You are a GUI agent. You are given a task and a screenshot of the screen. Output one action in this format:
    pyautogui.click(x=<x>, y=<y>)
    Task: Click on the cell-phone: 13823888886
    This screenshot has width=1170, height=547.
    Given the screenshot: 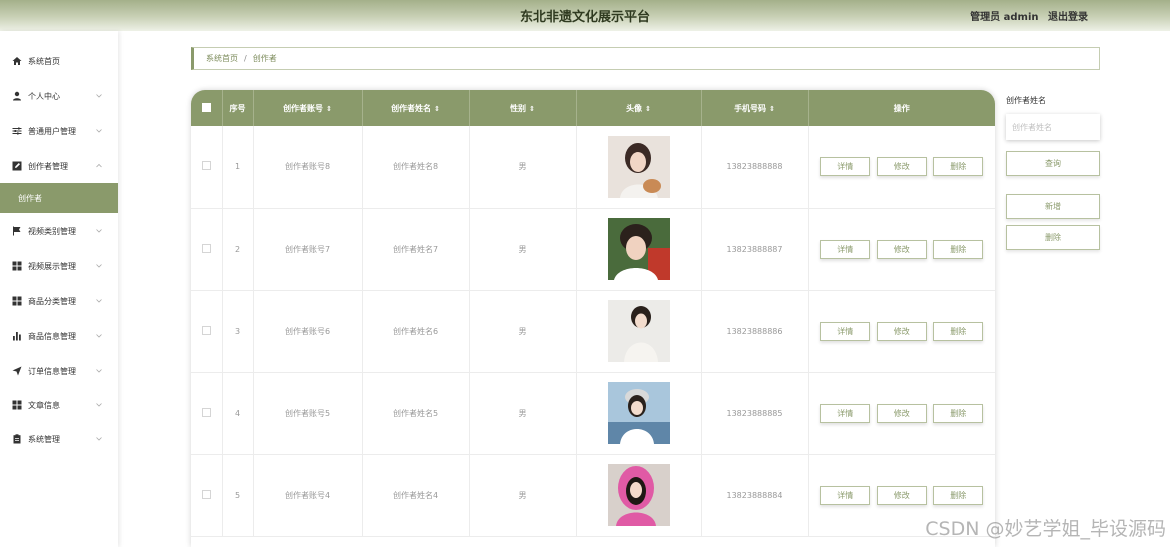 What is the action you would take?
    pyautogui.click(x=755, y=331)
    